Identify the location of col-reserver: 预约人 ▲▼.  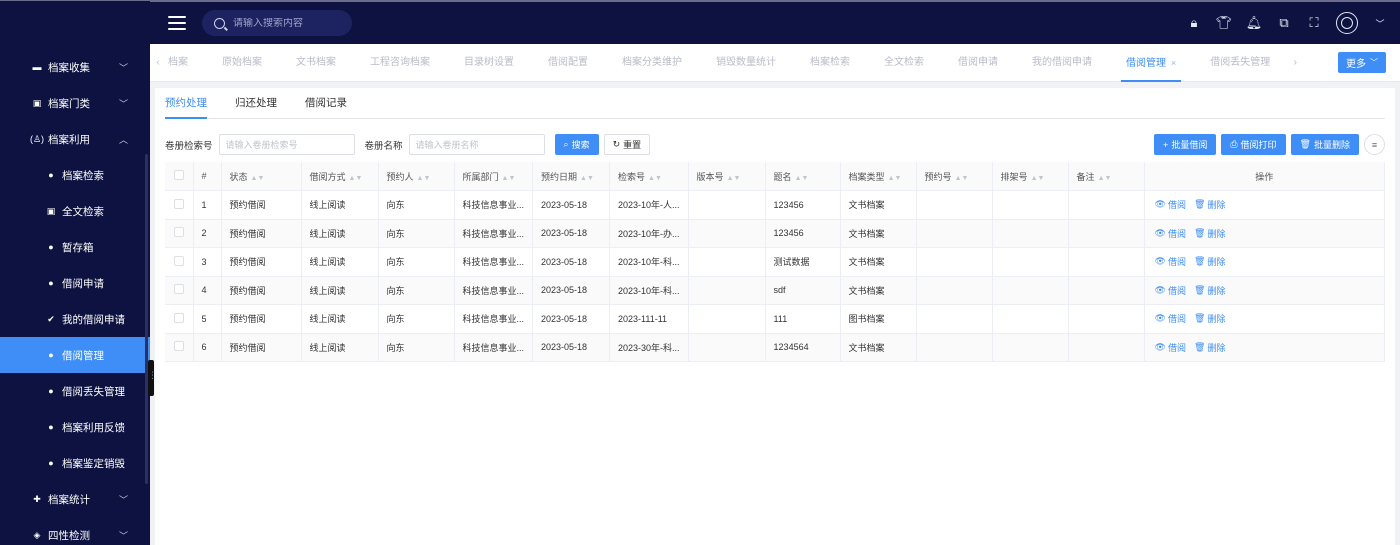
(416, 176).